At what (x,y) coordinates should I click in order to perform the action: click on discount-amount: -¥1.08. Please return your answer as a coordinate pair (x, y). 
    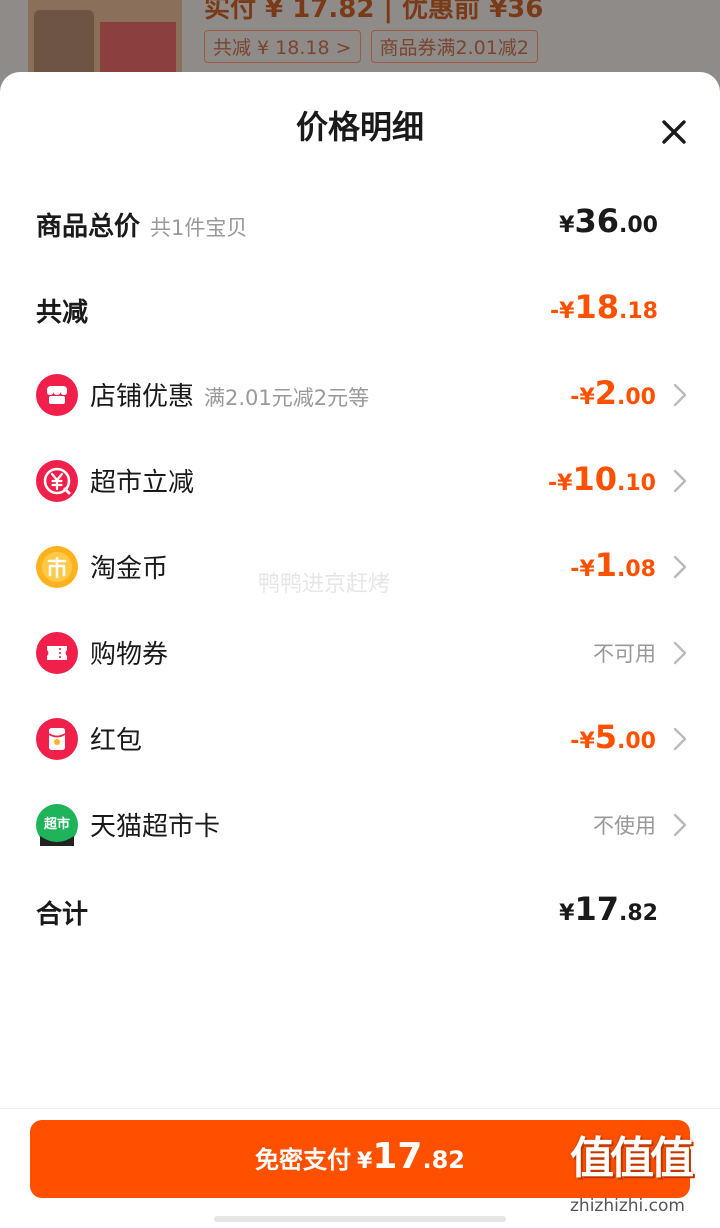
    Looking at the image, I should click on (613, 565).